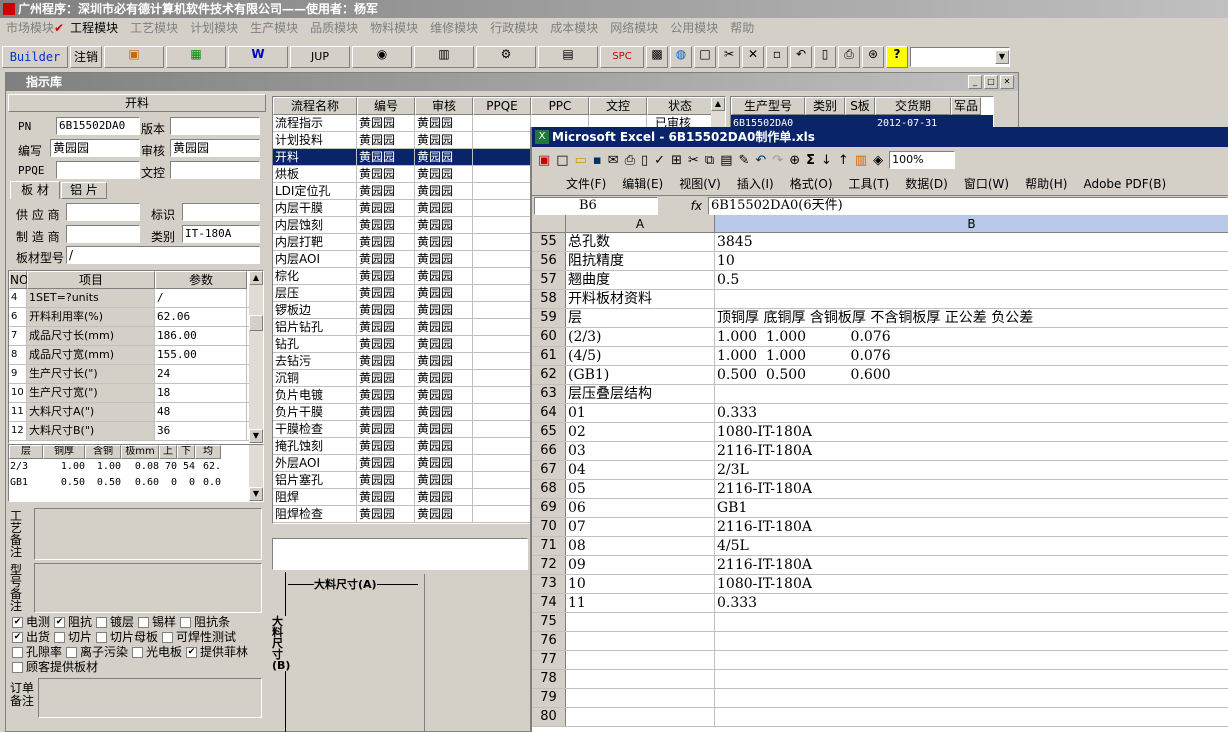 This screenshot has width=1228, height=732. Describe the element at coordinates (400, 554) in the screenshot. I see `flow-note-field` at that location.